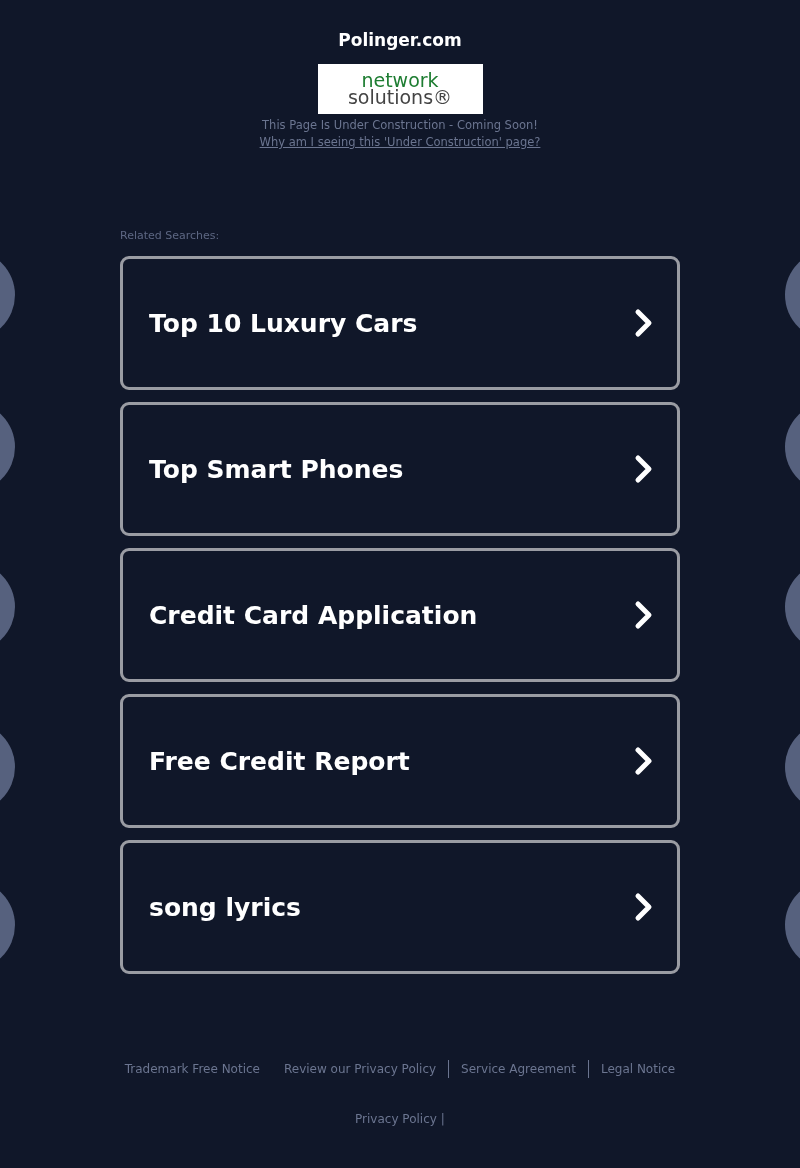 This screenshot has width=800, height=1168. What do you see at coordinates (400, 80) in the screenshot?
I see `logo-text: network` at bounding box center [400, 80].